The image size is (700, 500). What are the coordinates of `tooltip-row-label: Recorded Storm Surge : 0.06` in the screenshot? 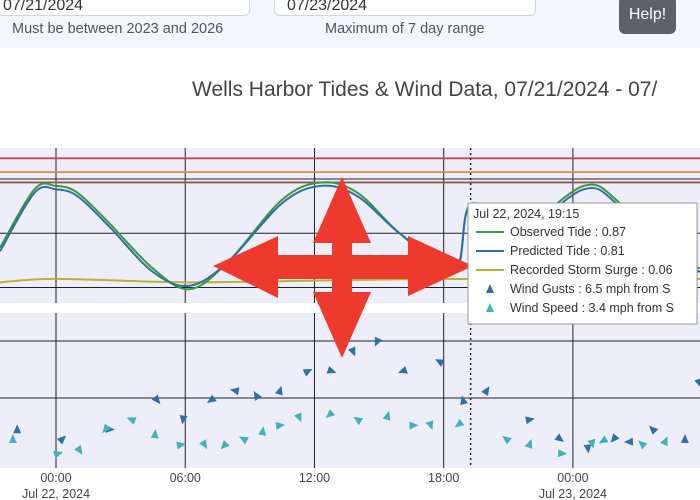 It's located at (591, 270).